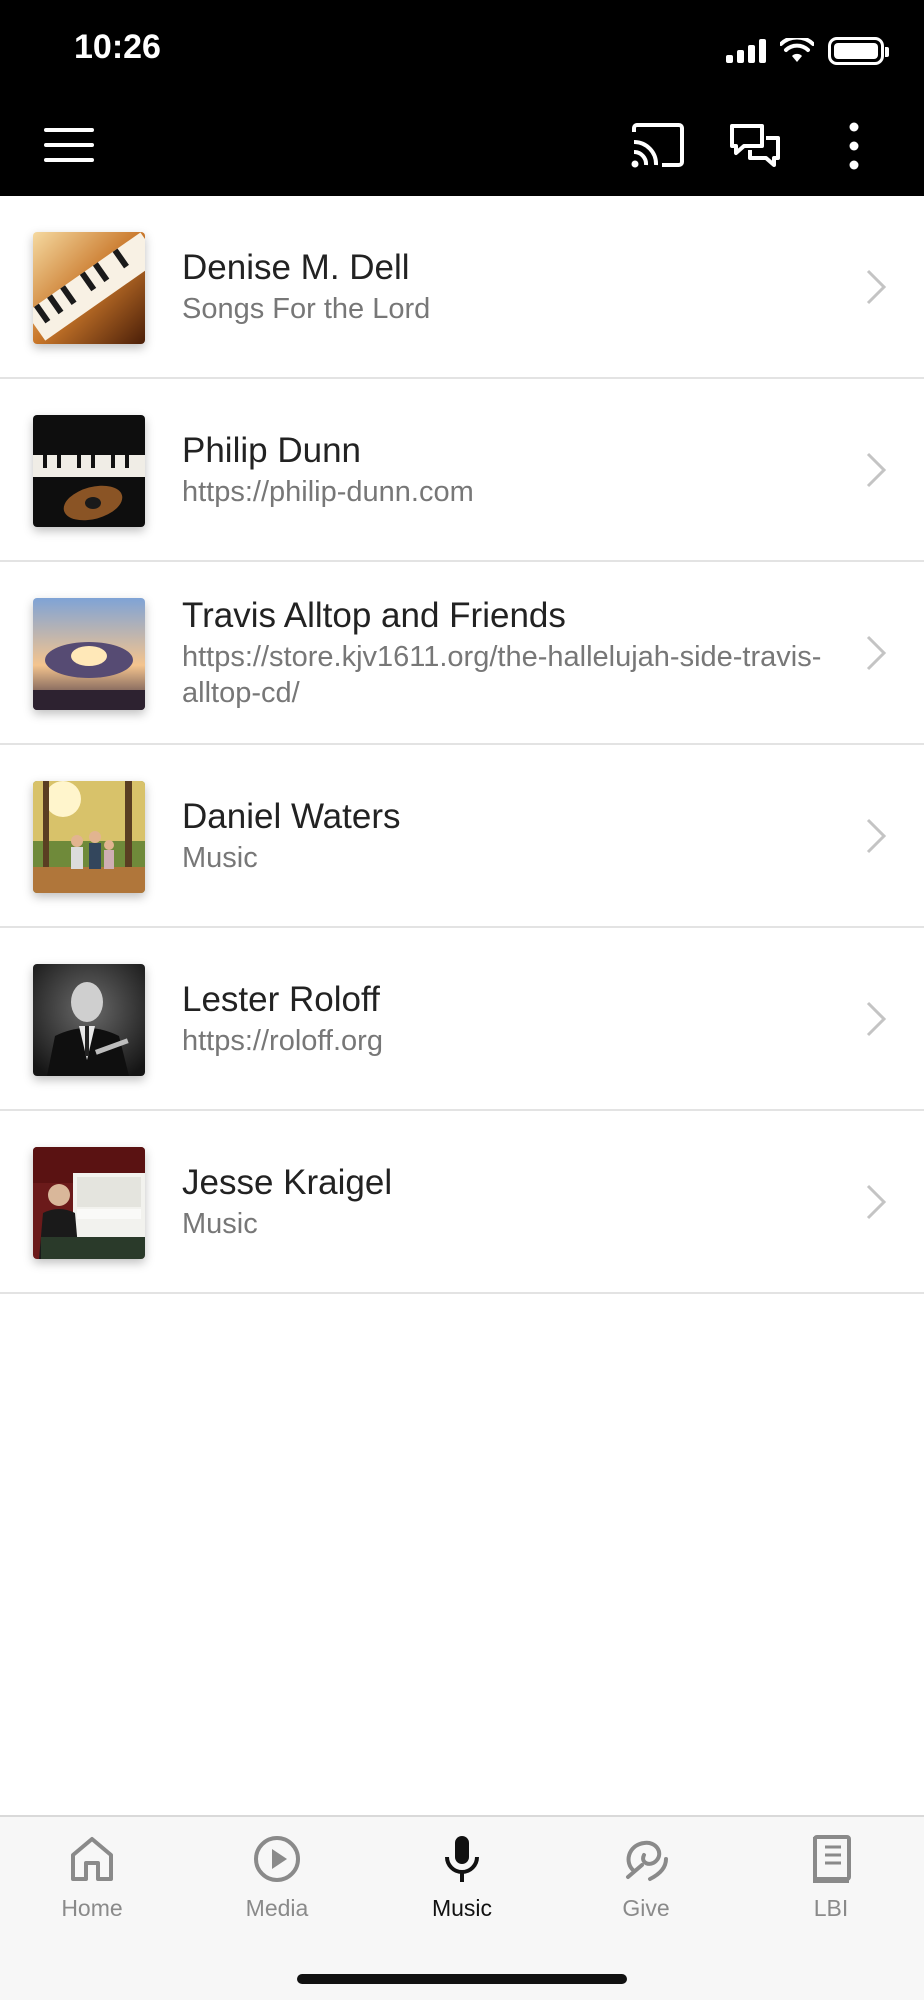 The width and height of the screenshot is (924, 2000). I want to click on album-art-for-lovin-me, so click(89, 471).